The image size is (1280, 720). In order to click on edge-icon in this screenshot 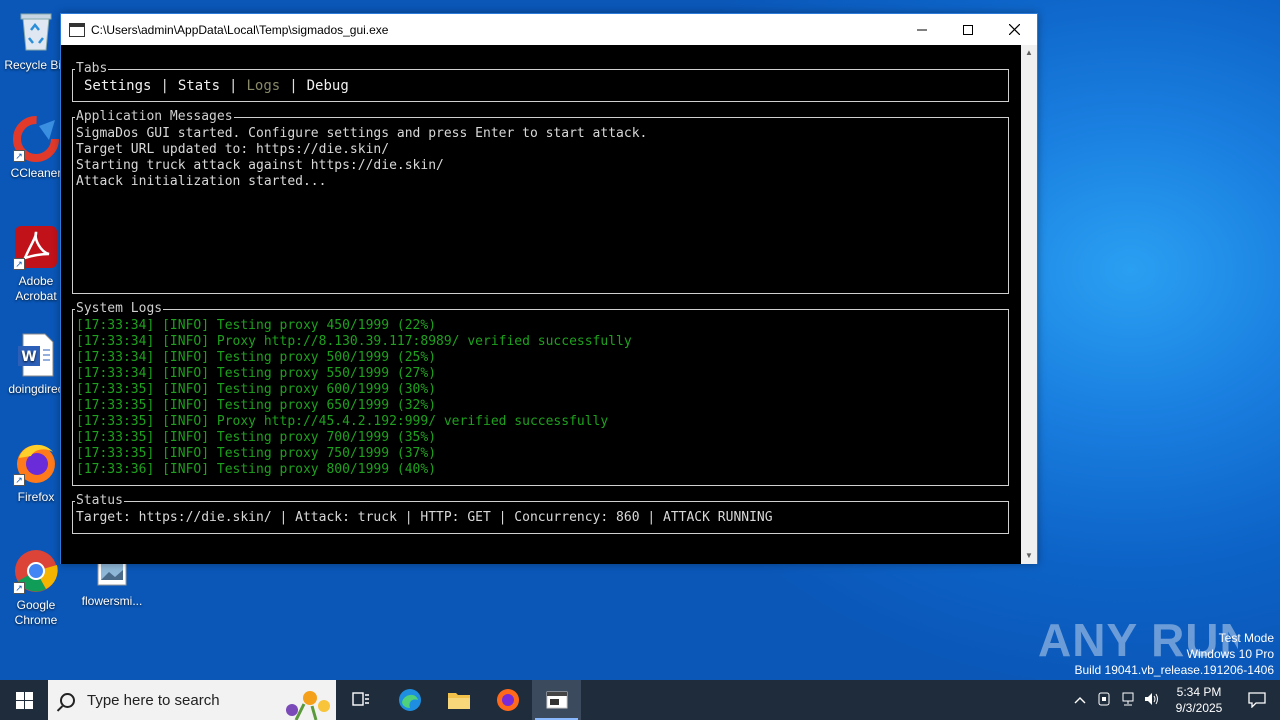, I will do `click(409, 700)`.